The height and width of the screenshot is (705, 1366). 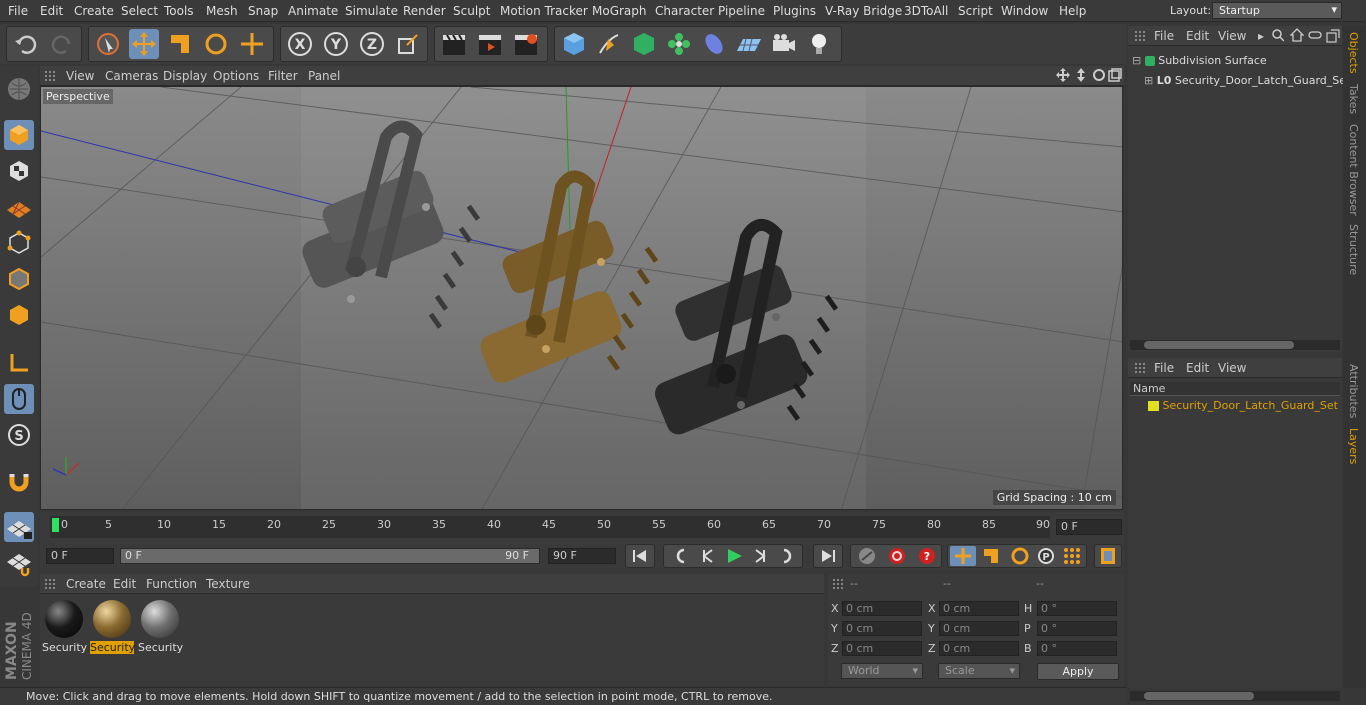 What do you see at coordinates (86, 584) in the screenshot?
I see `material-menu-create: Create` at bounding box center [86, 584].